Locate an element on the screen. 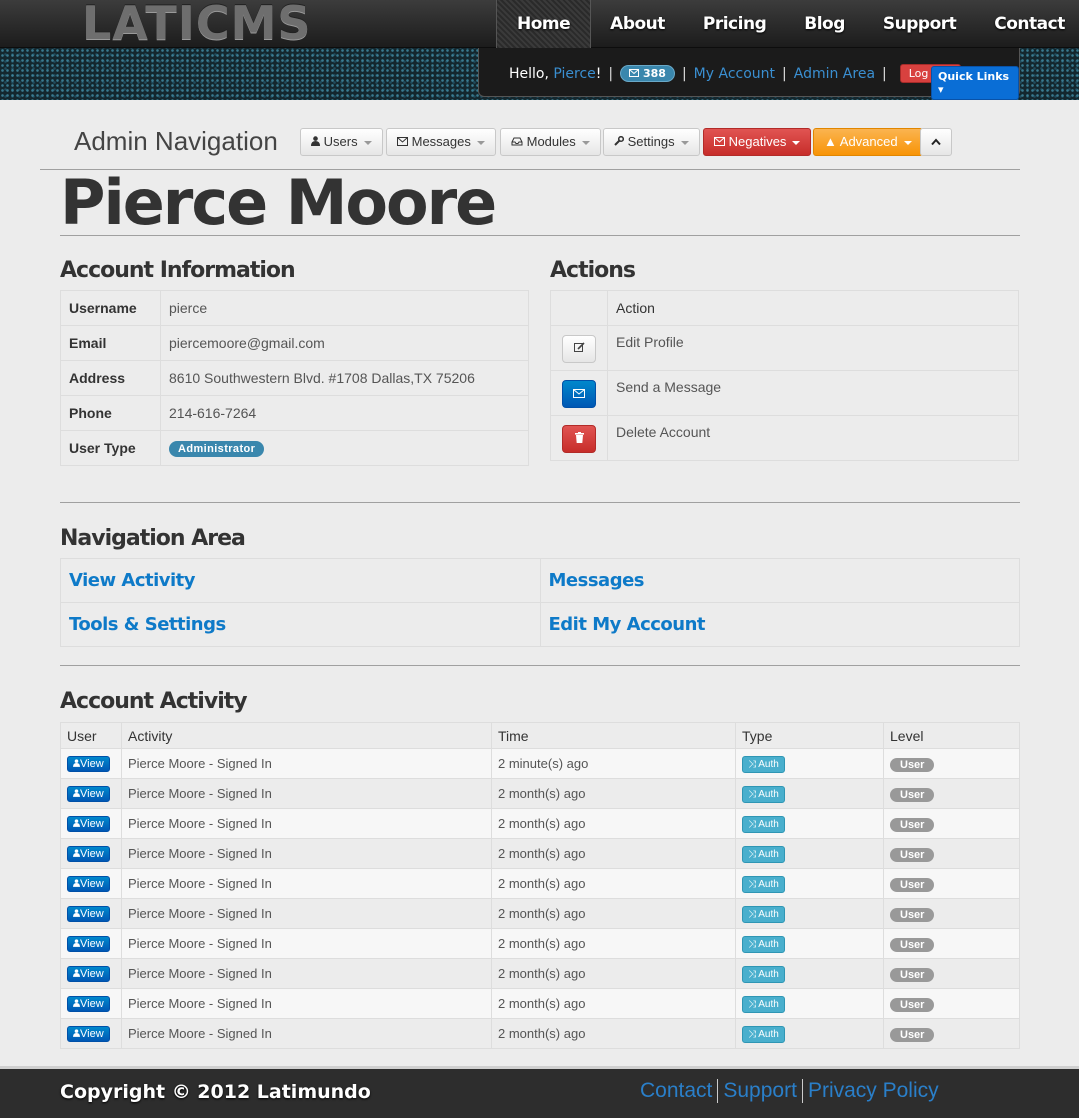 This screenshot has height=1118, width=1079. action-label: Delete Account is located at coordinates (813, 438).